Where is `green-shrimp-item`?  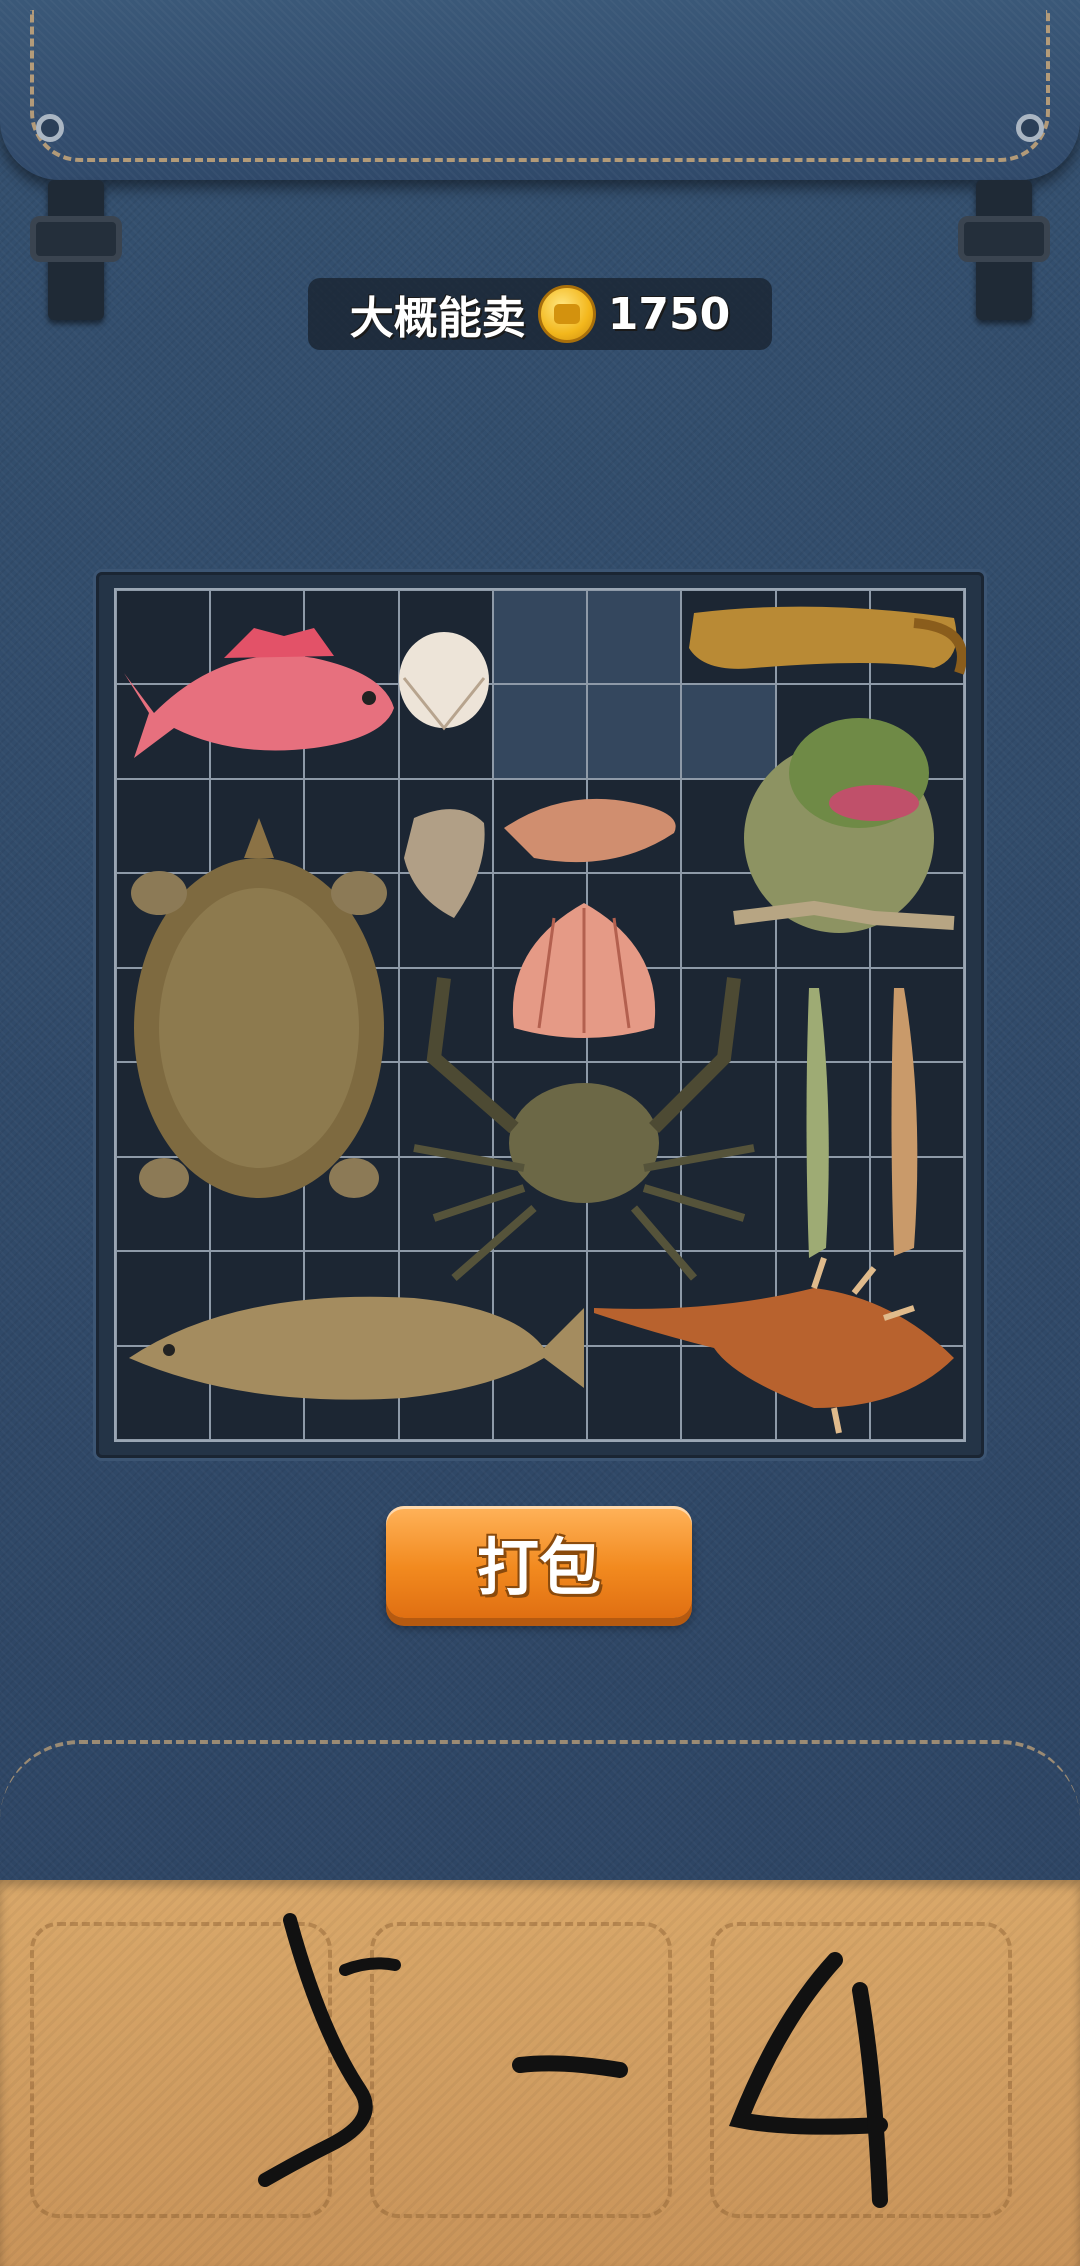
green-shrimp-item is located at coordinates (817, 1123).